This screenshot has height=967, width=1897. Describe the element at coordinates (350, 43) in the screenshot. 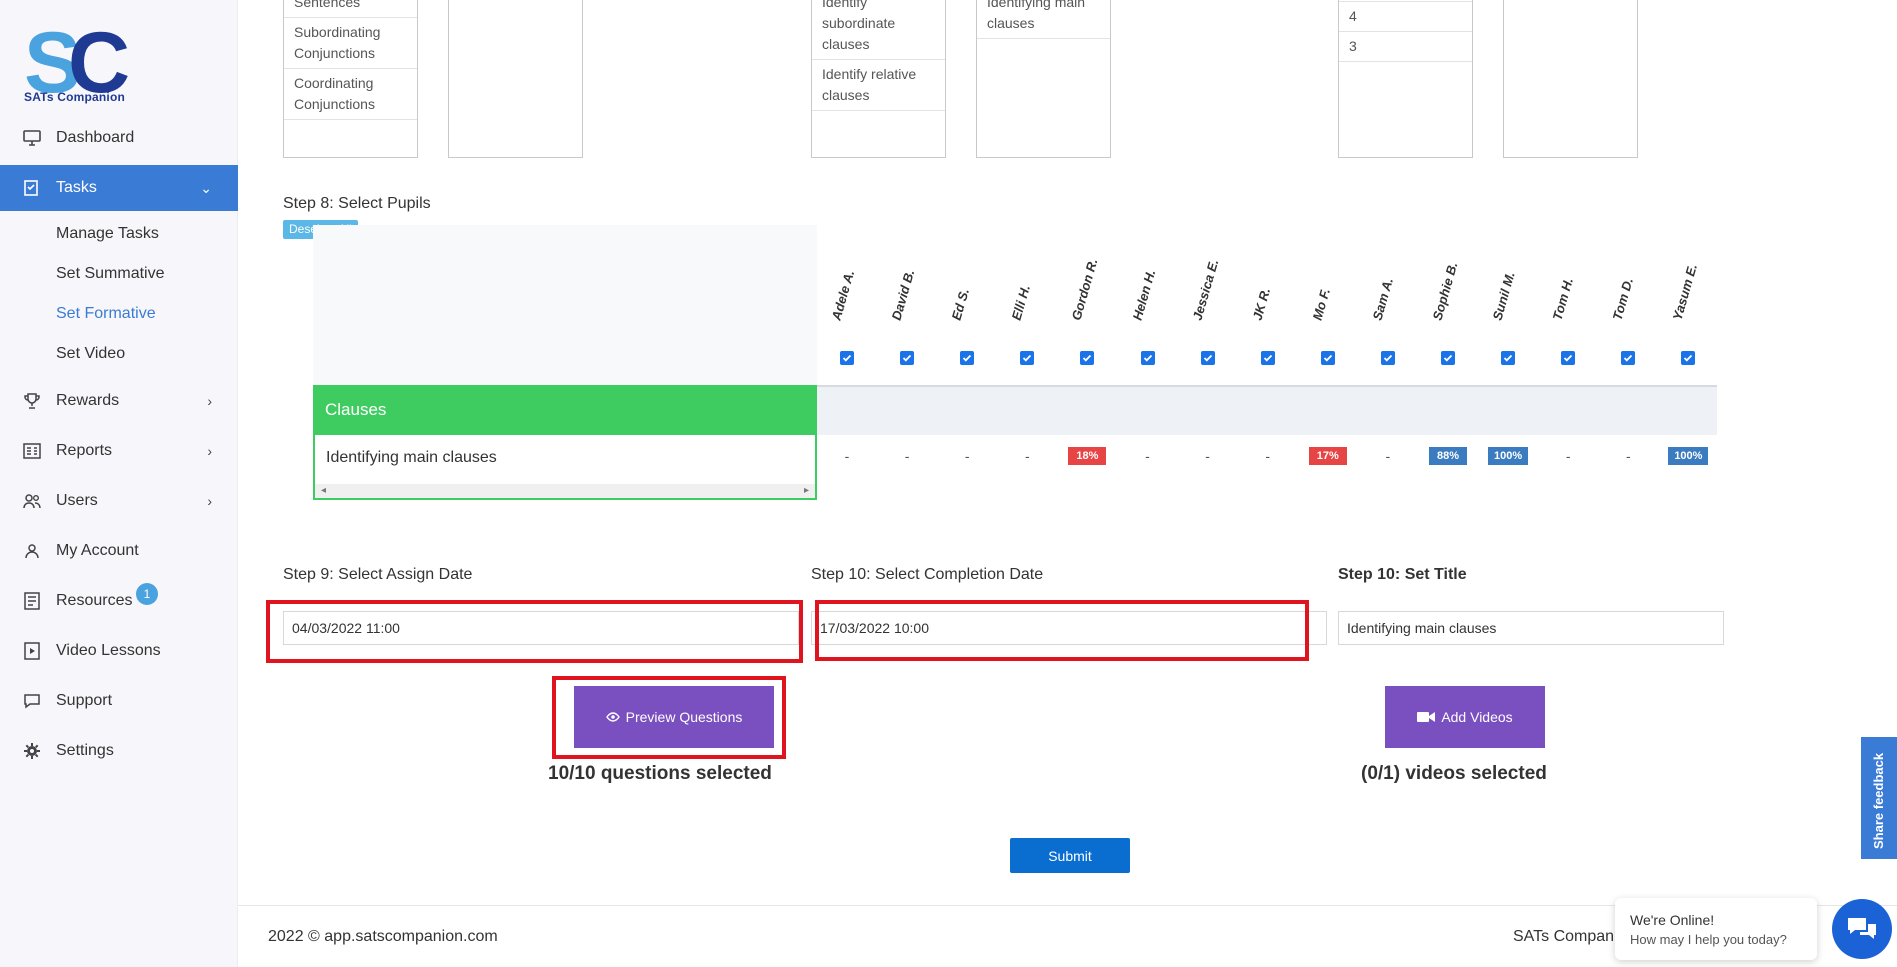

I see `list-item: Subordinating Conjunctions` at that location.